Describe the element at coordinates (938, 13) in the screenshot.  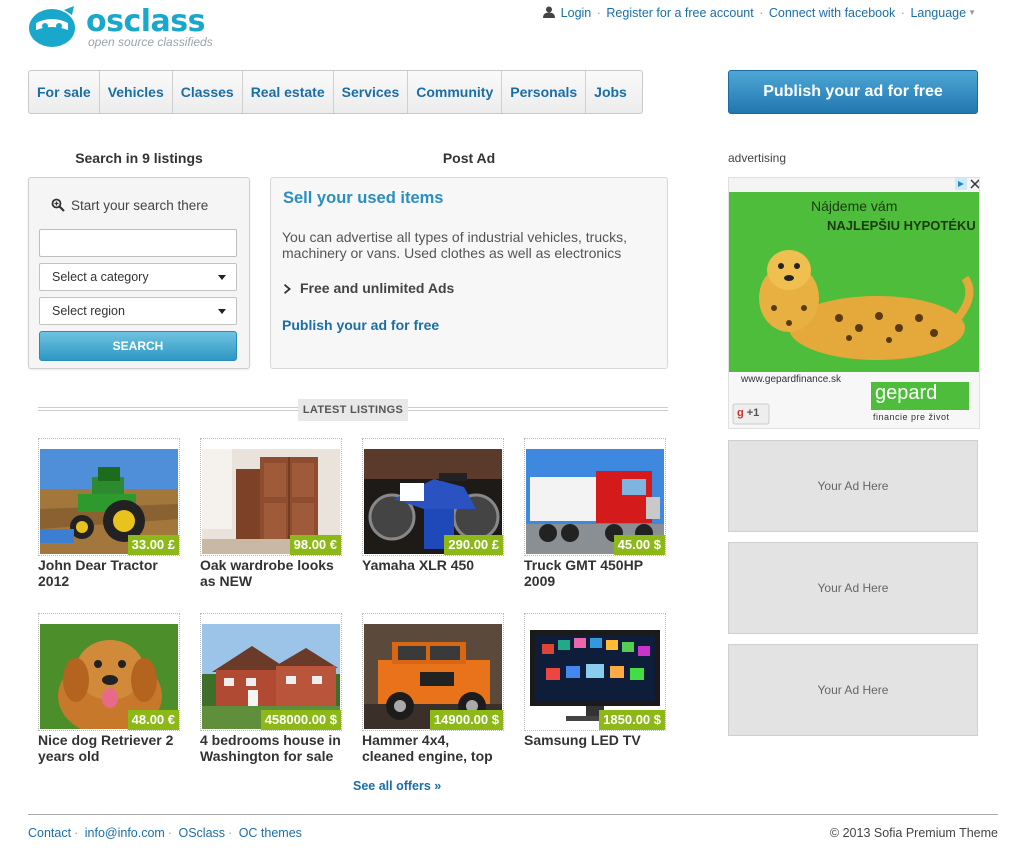
I see `language-menu: Language` at that location.